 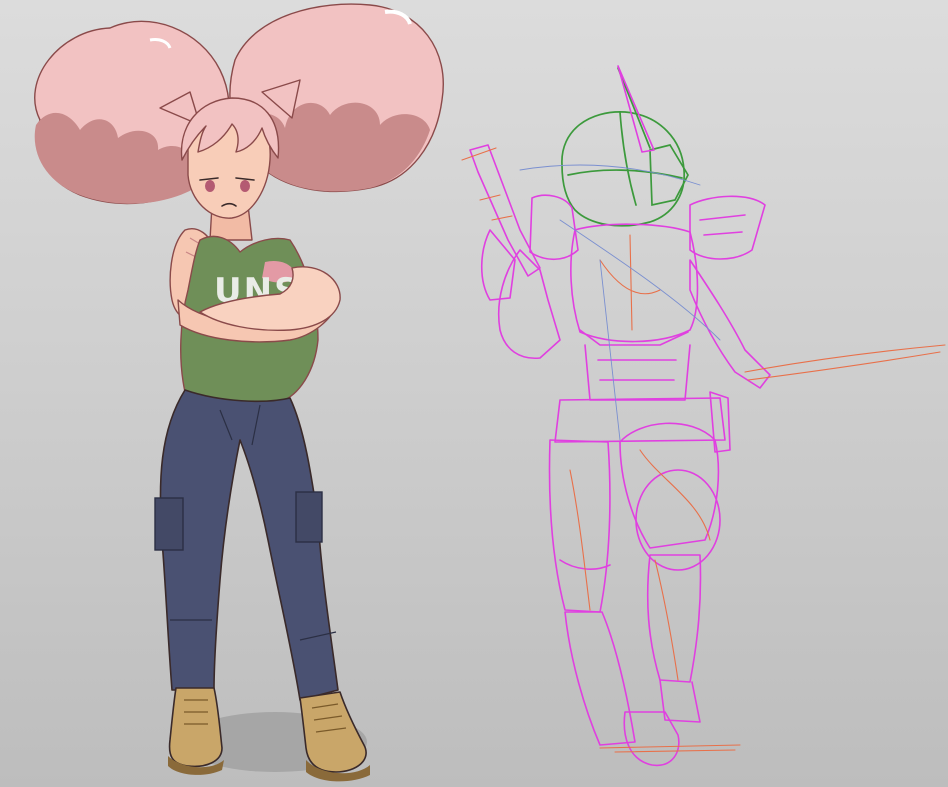 I want to click on torso-sketch, so click(x=634, y=312).